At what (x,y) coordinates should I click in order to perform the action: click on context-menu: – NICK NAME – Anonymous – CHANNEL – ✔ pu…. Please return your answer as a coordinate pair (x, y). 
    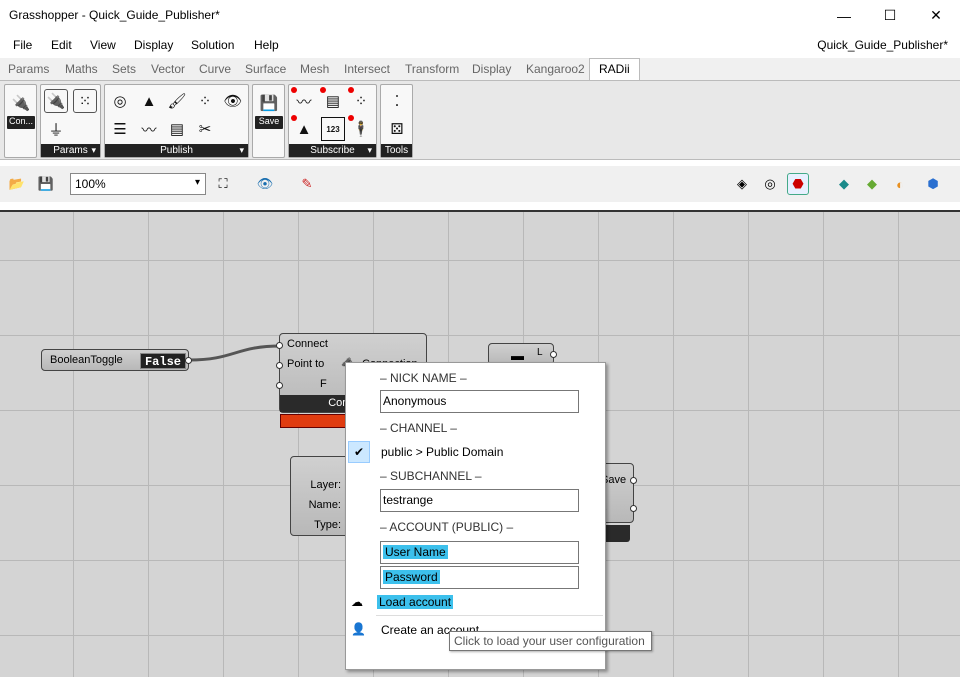
    Looking at the image, I should click on (475, 516).